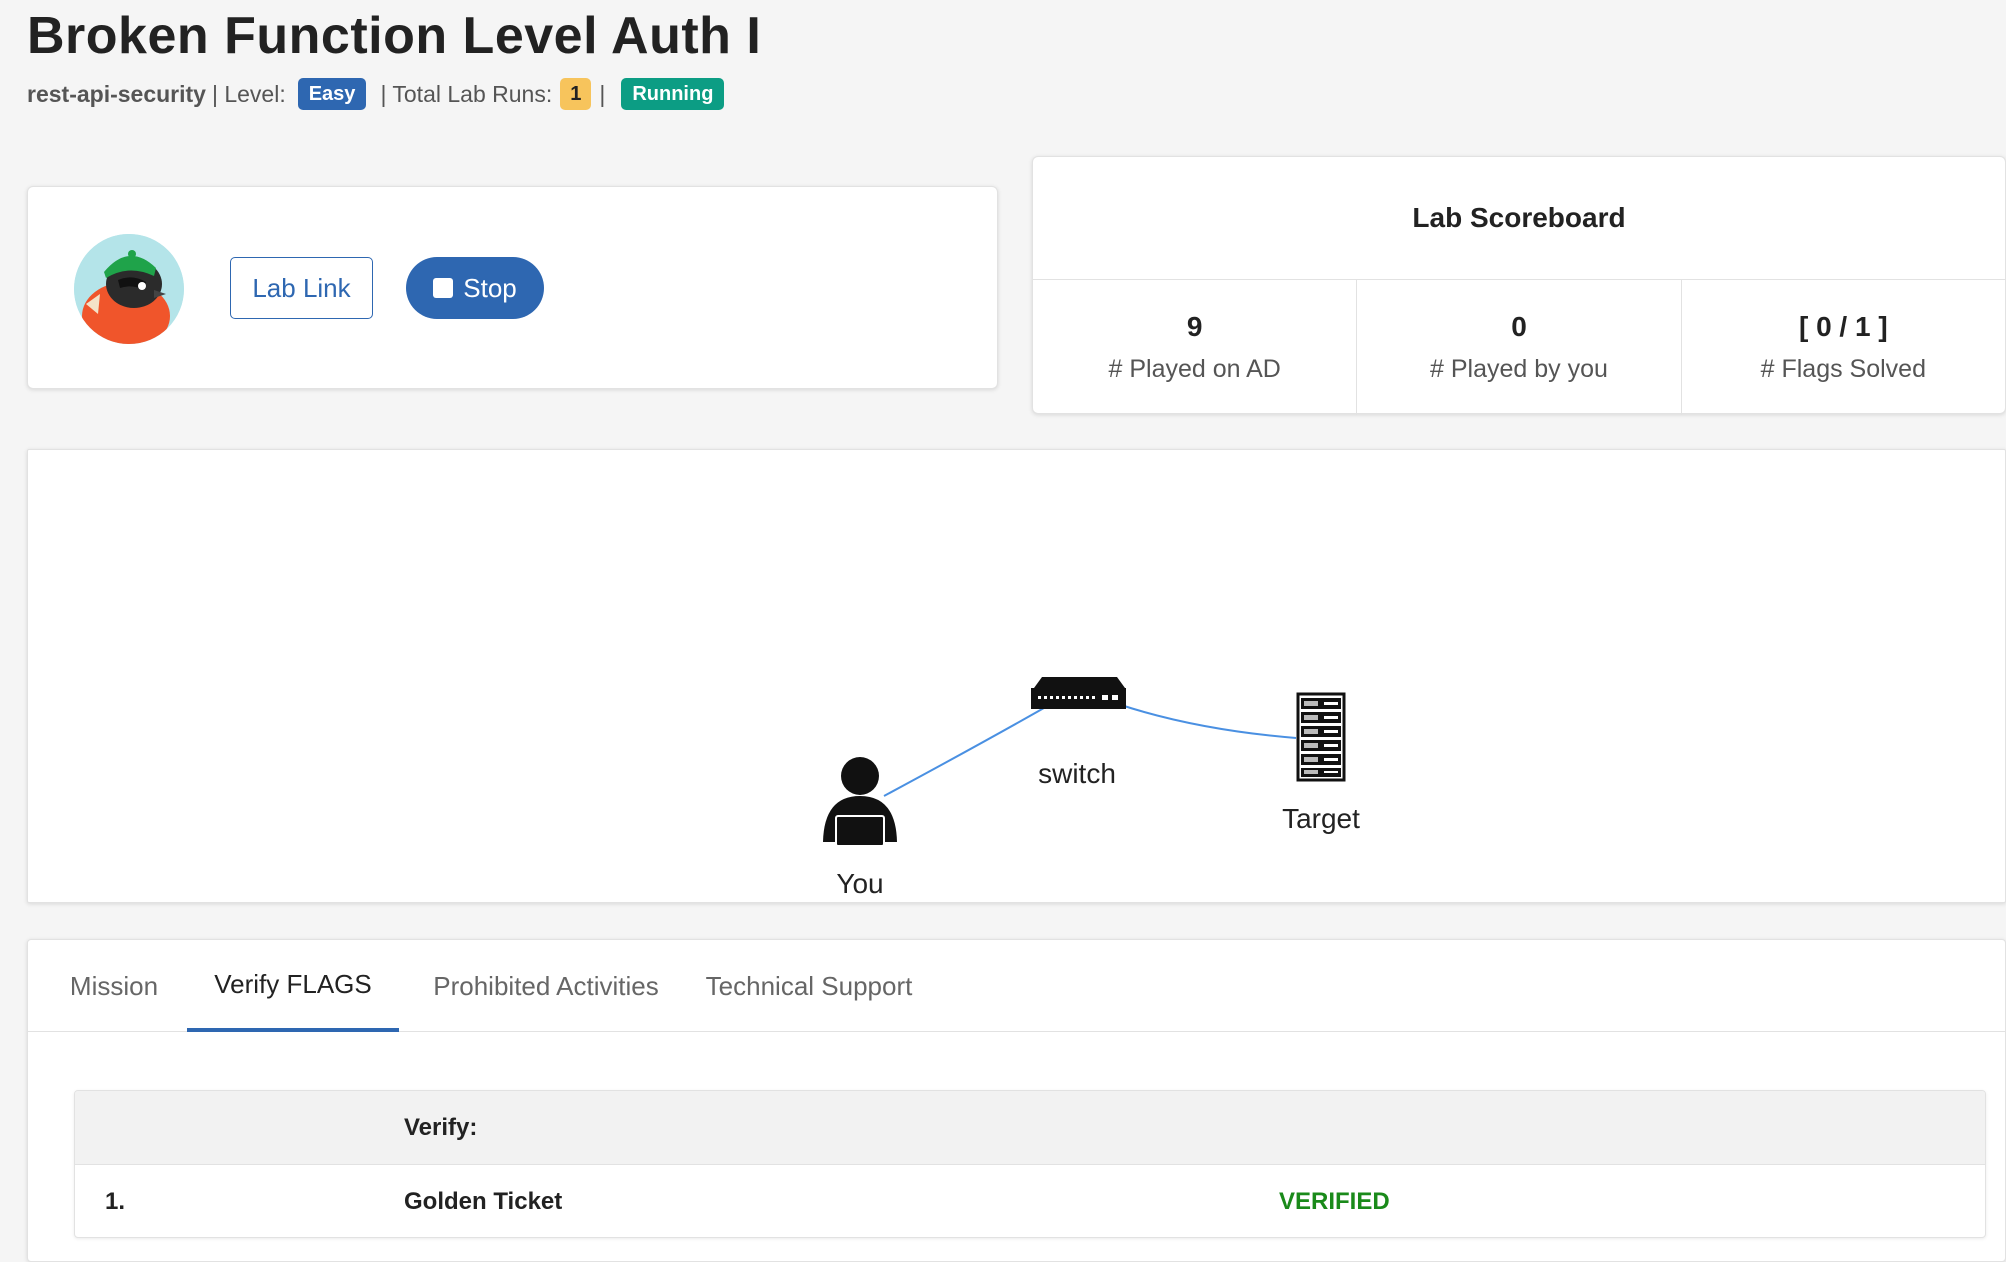  What do you see at coordinates (116, 94) in the screenshot?
I see `course-name: rest-api-security` at bounding box center [116, 94].